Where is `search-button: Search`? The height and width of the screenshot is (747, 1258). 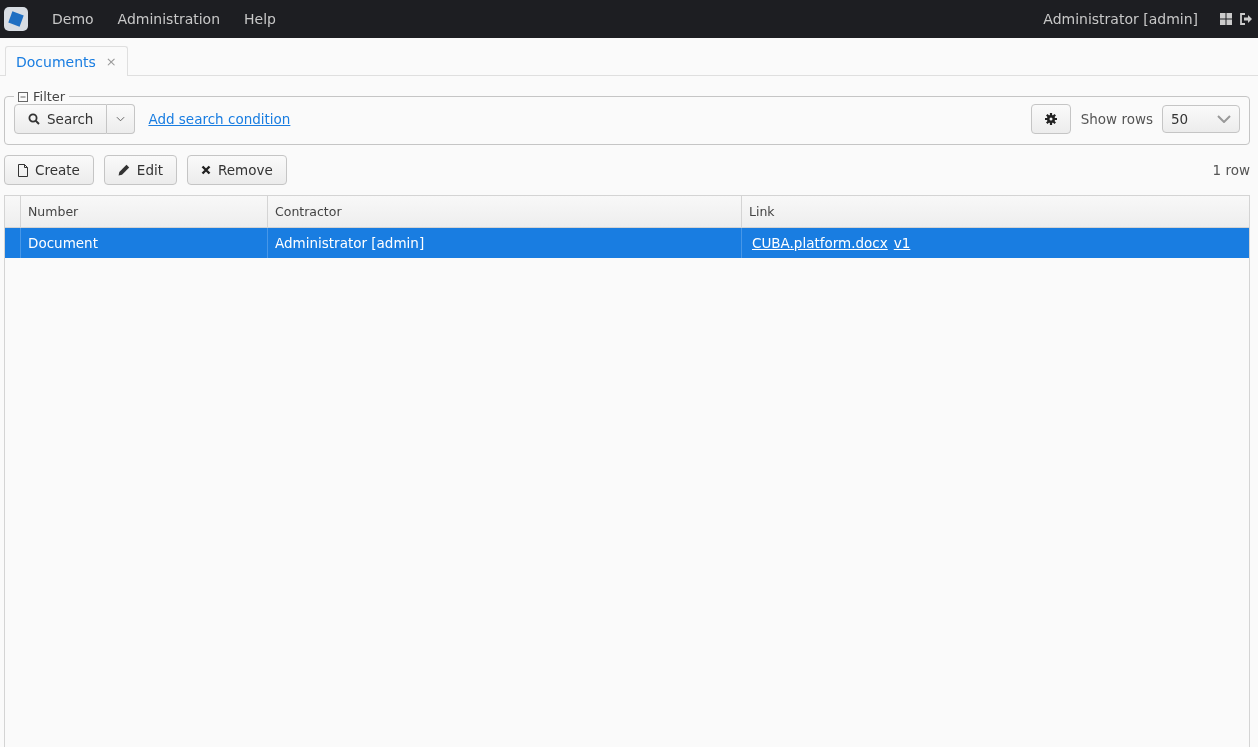 search-button: Search is located at coordinates (61, 119).